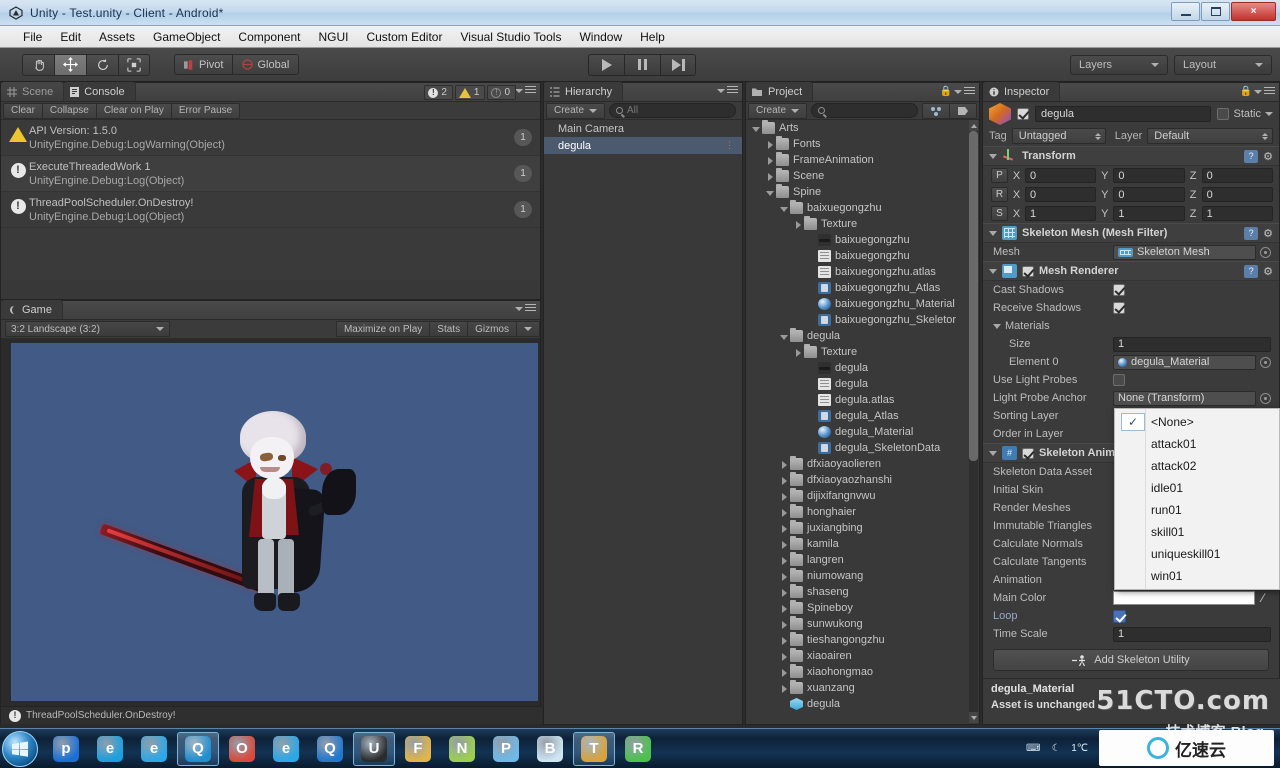 The height and width of the screenshot is (768, 1280). What do you see at coordinates (1123, 114) in the screenshot?
I see `gameobject-name-input: degula` at bounding box center [1123, 114].